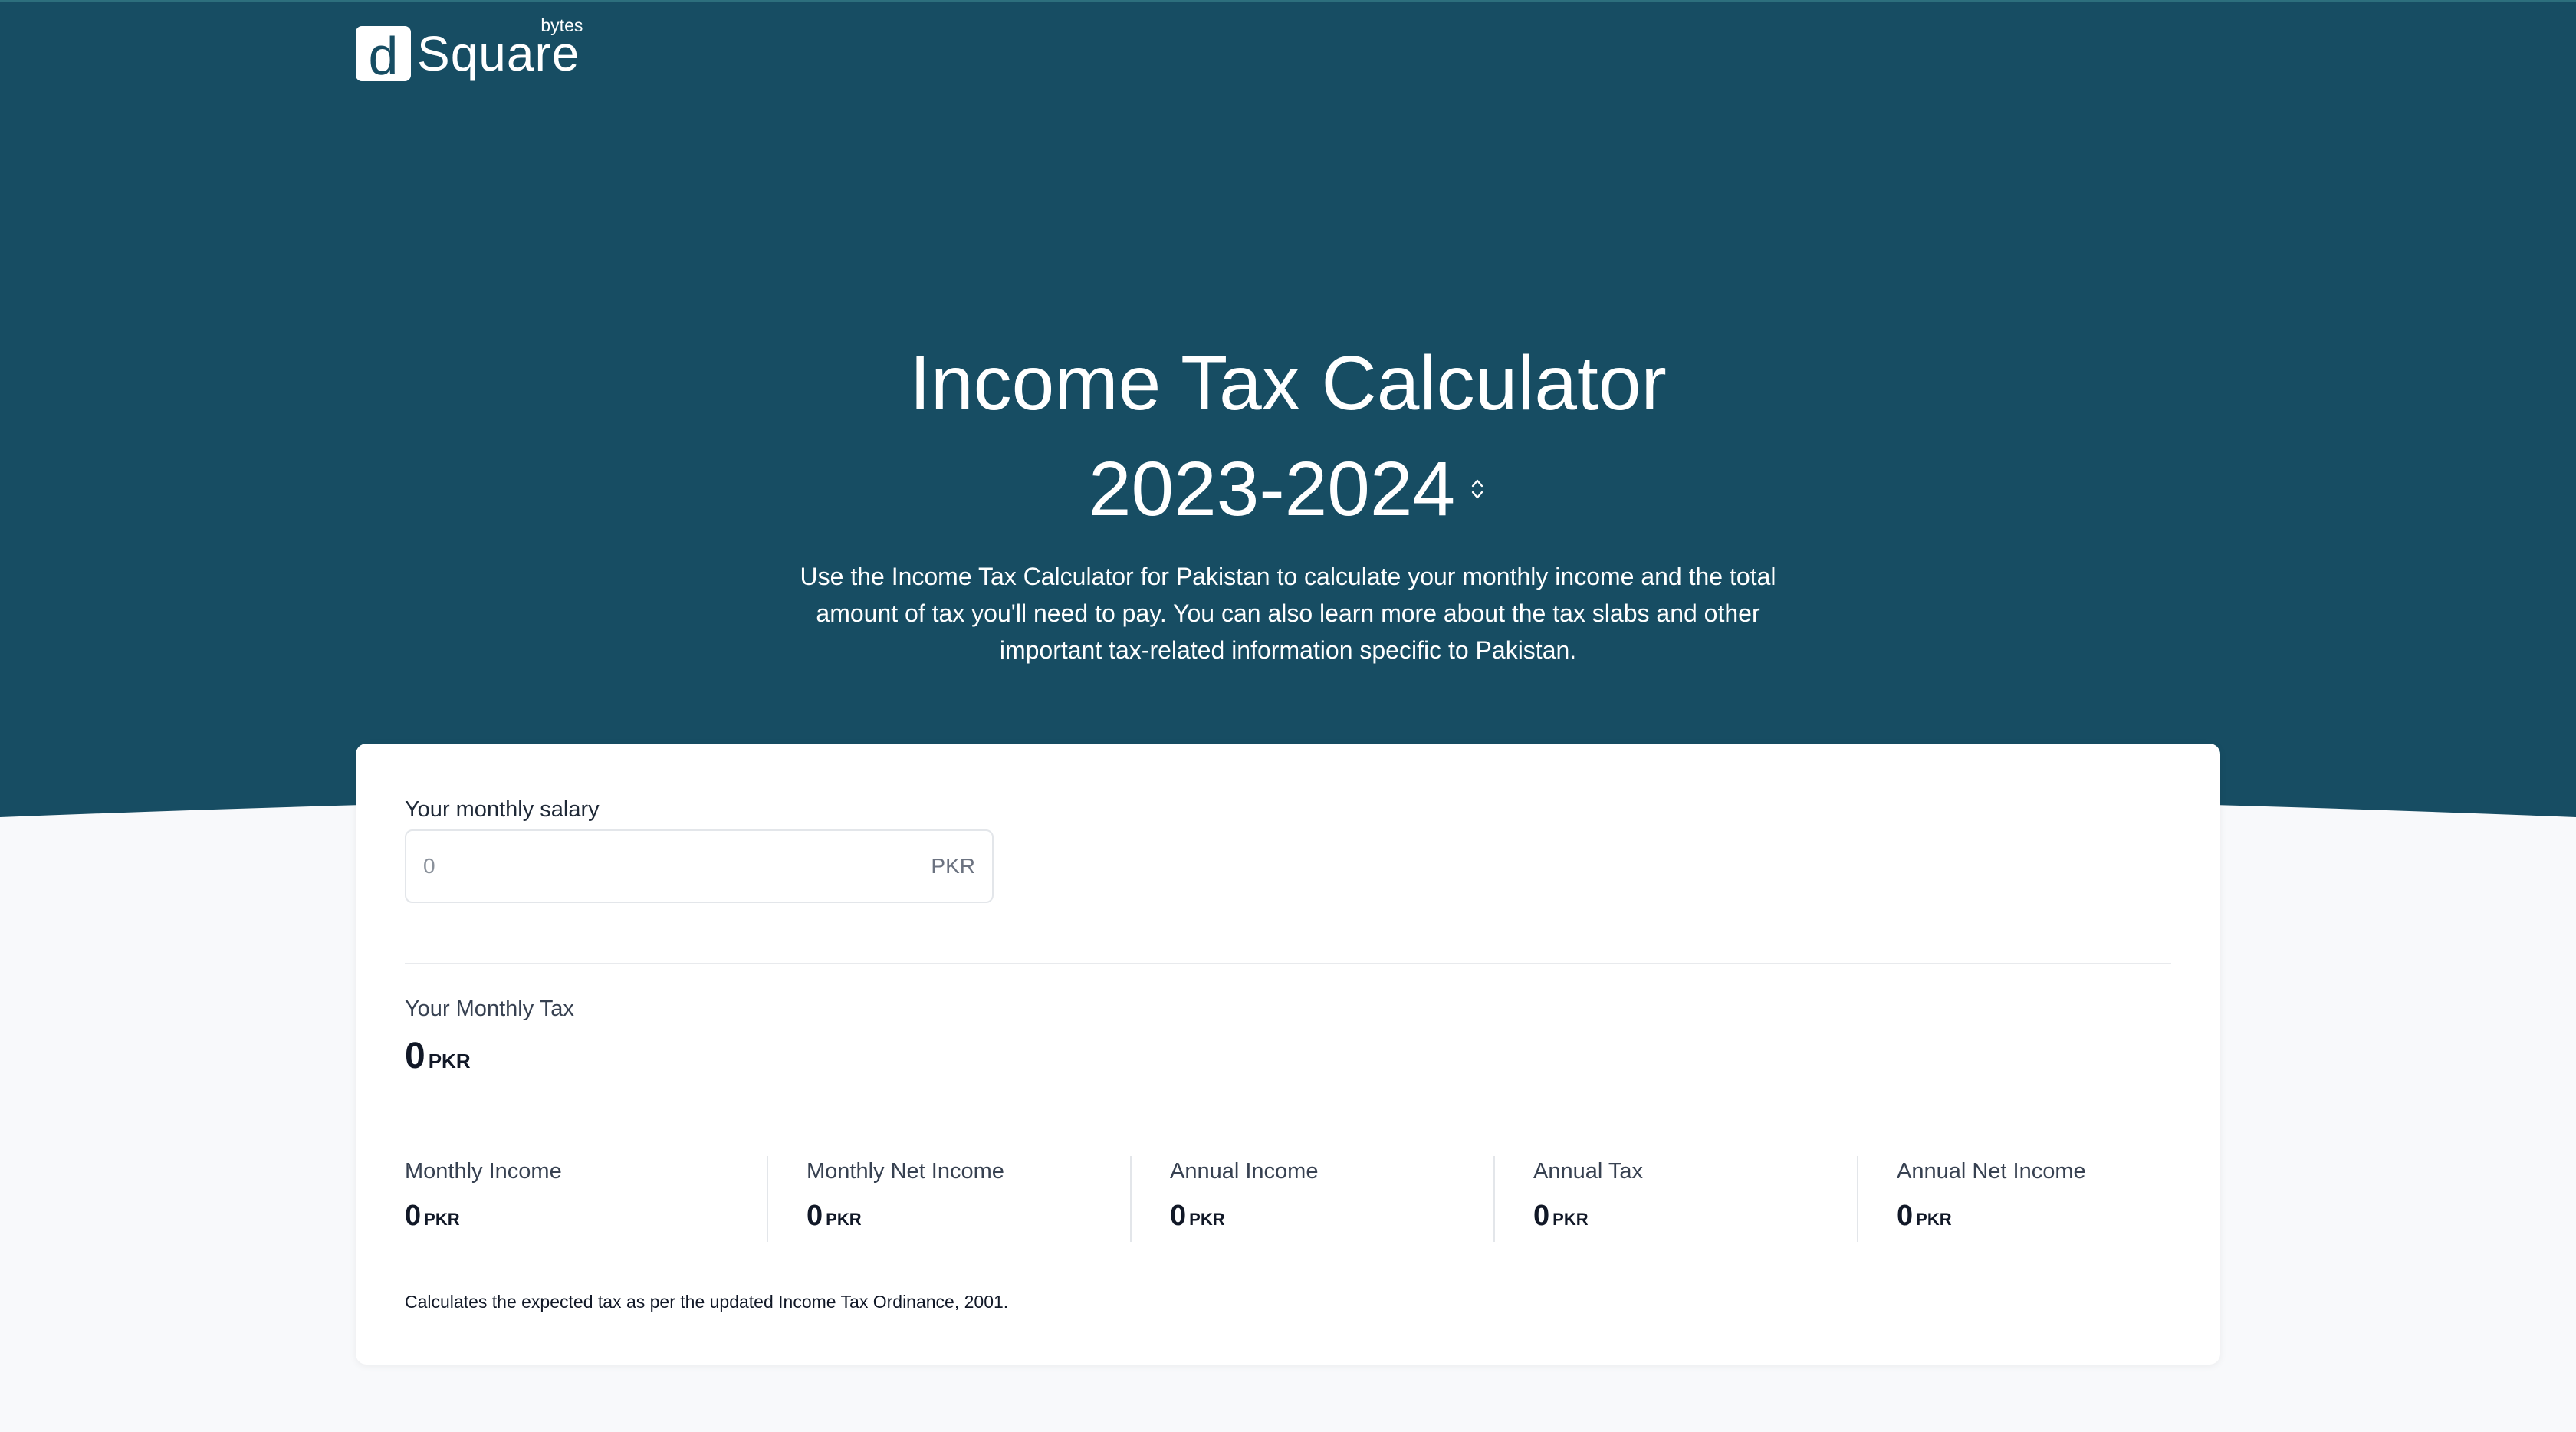 This screenshot has width=2576, height=1432. I want to click on chevron-up-down-icon, so click(1477, 489).